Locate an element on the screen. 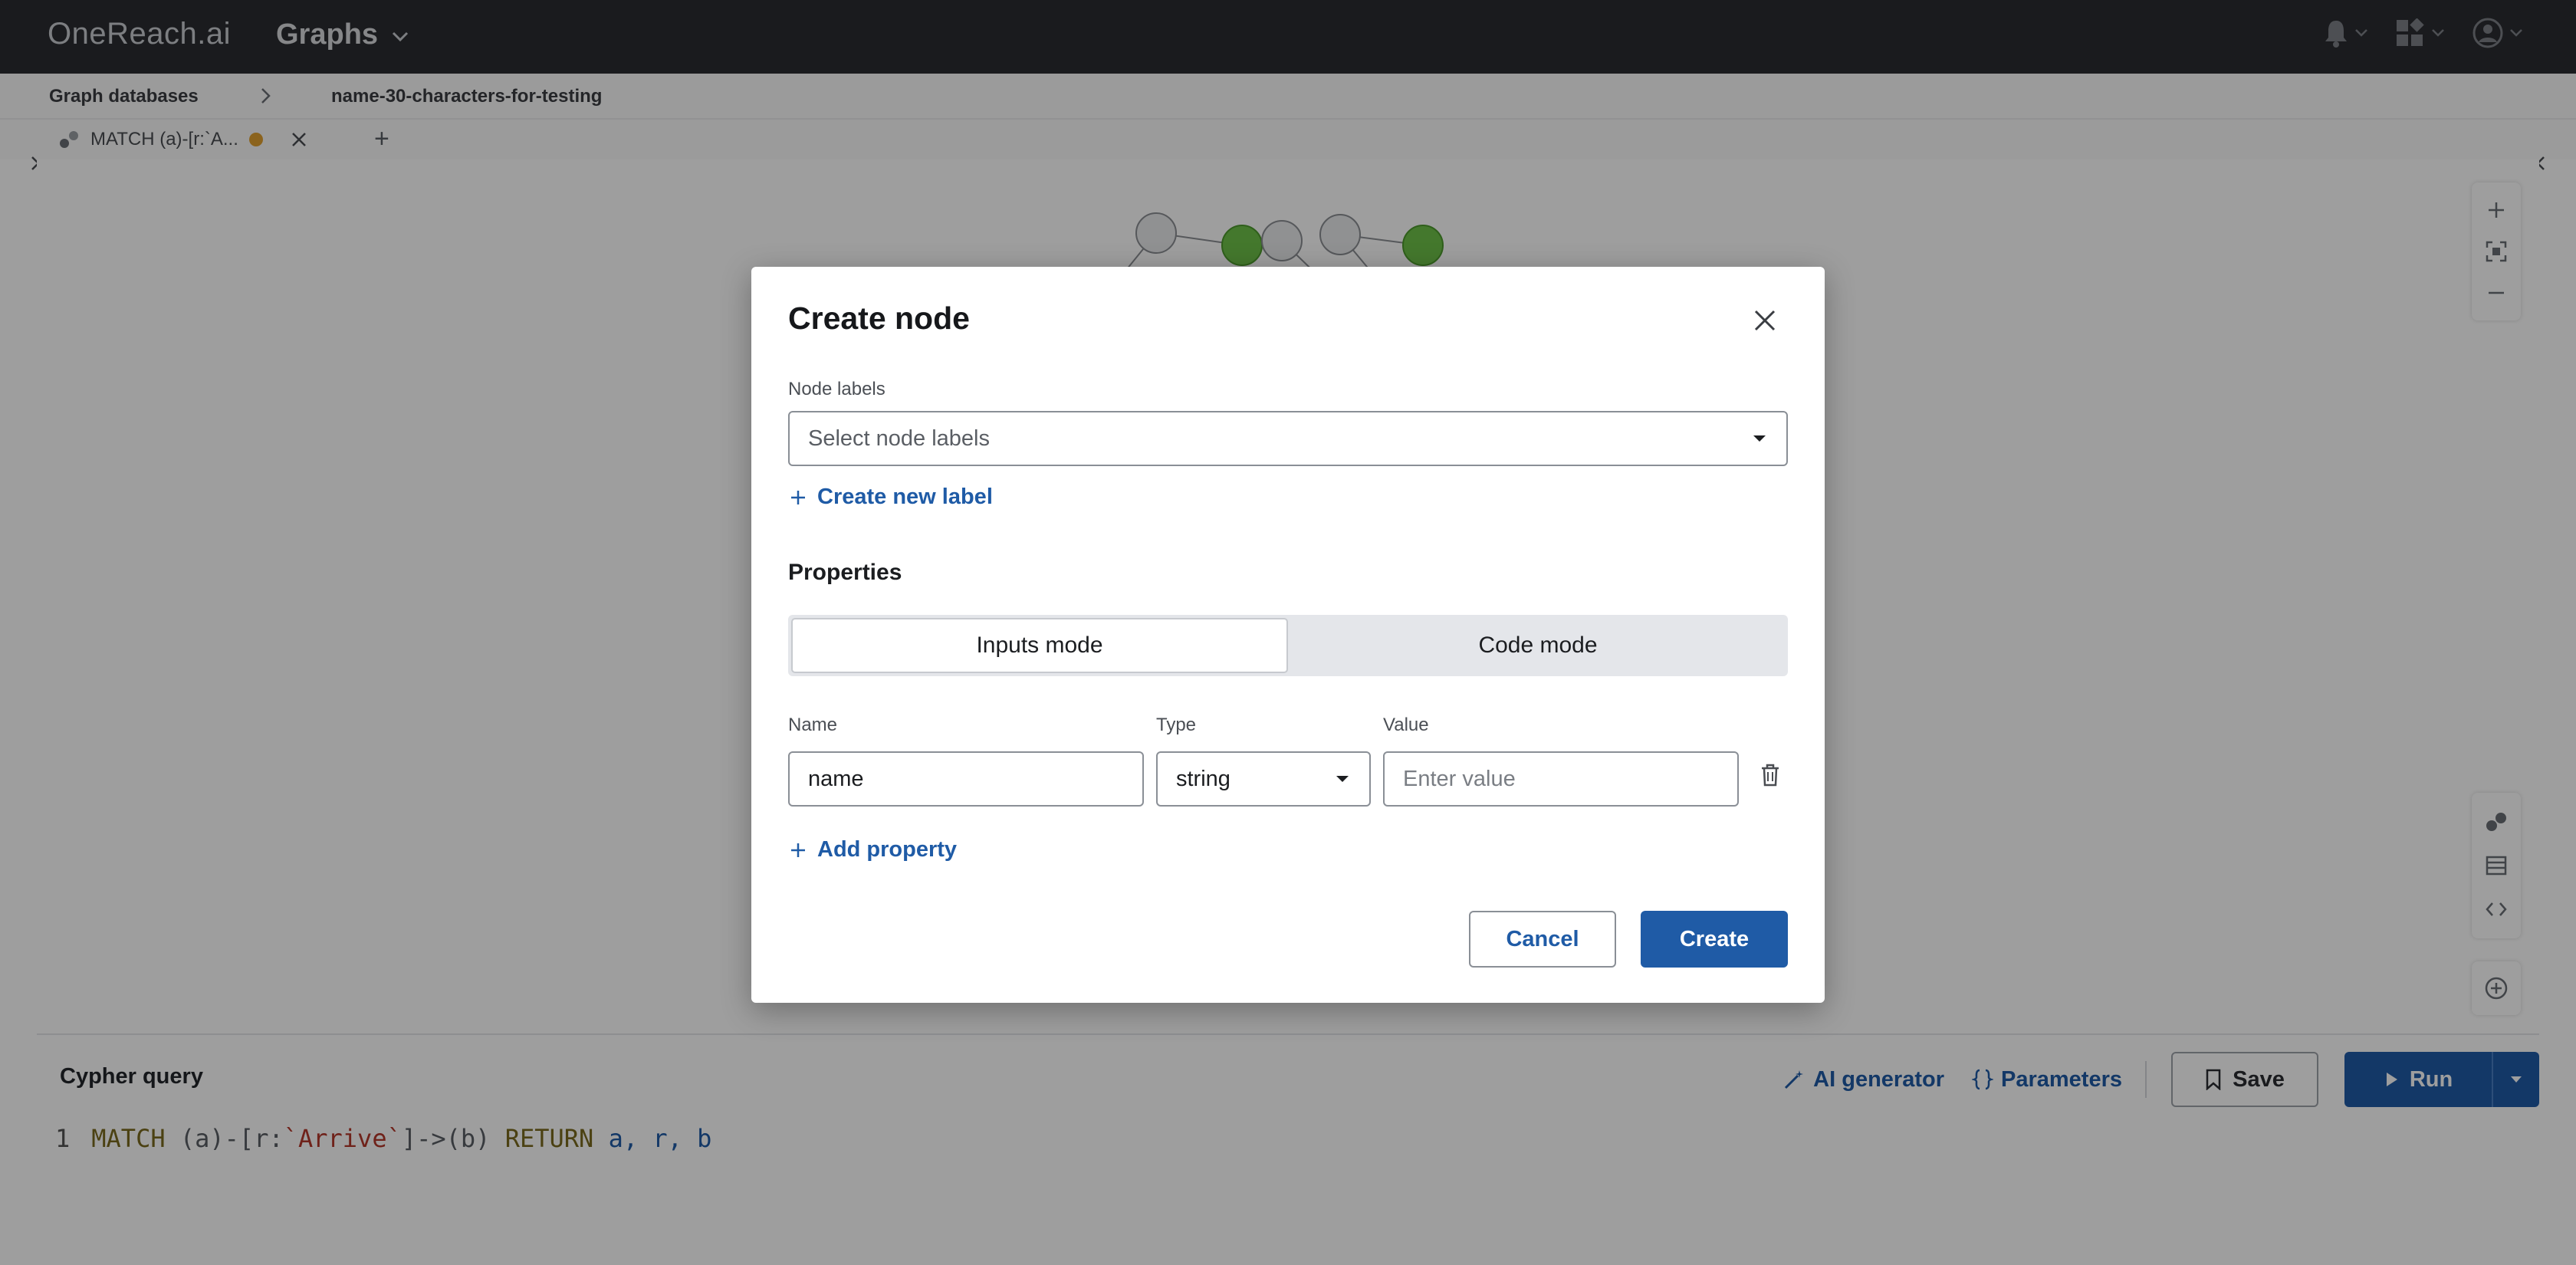 The height and width of the screenshot is (1265, 2576). value-column-label: Value is located at coordinates (1406, 725).